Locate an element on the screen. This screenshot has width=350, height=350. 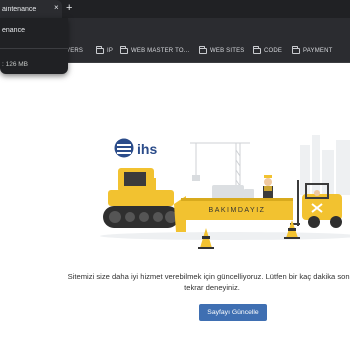
refresh-page-button: Sayfayı Güncelle is located at coordinates (233, 312).